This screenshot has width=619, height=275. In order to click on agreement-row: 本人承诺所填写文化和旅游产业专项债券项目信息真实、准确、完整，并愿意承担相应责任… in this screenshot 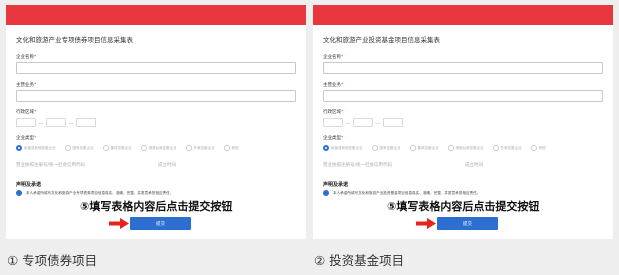, I will do `click(94, 193)`.